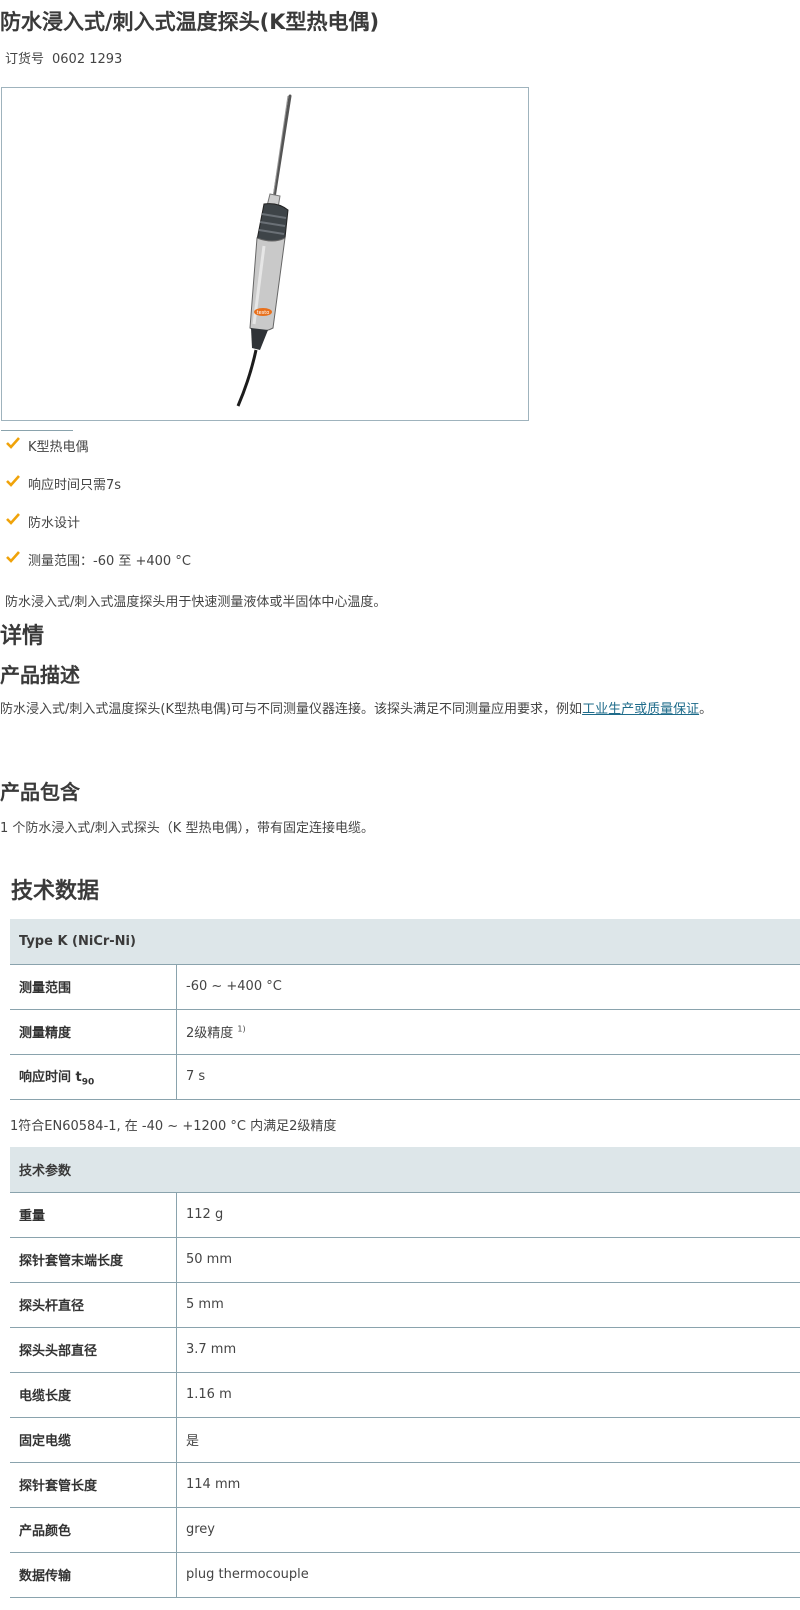 The image size is (800, 1610). Describe the element at coordinates (187, 828) in the screenshot. I see `contents-text: 1 个防水浸入式/刺入式探头（K 型热电偶），带有固定连接电缆。` at that location.